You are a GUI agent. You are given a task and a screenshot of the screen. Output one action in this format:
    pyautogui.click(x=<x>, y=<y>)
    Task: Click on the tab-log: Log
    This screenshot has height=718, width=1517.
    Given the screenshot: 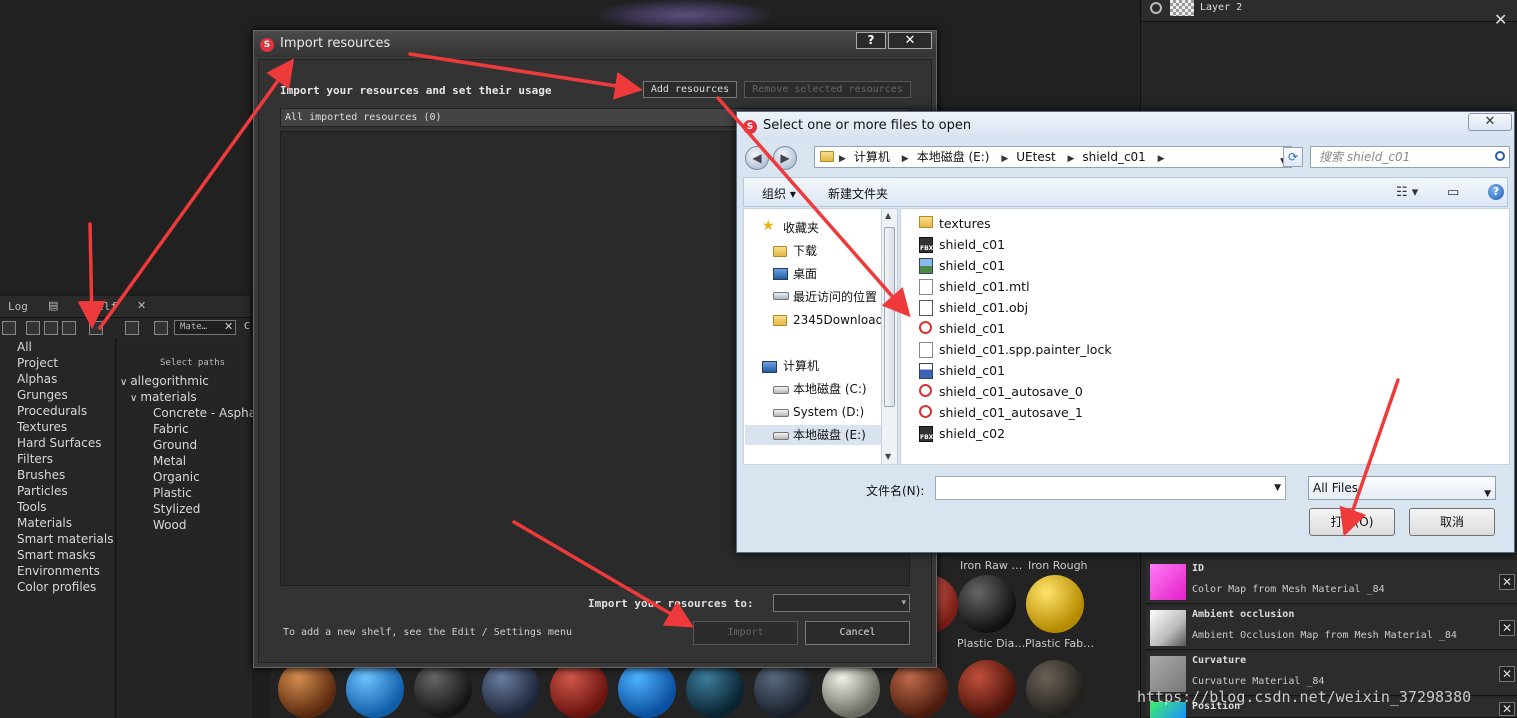 What is the action you would take?
    pyautogui.click(x=18, y=306)
    